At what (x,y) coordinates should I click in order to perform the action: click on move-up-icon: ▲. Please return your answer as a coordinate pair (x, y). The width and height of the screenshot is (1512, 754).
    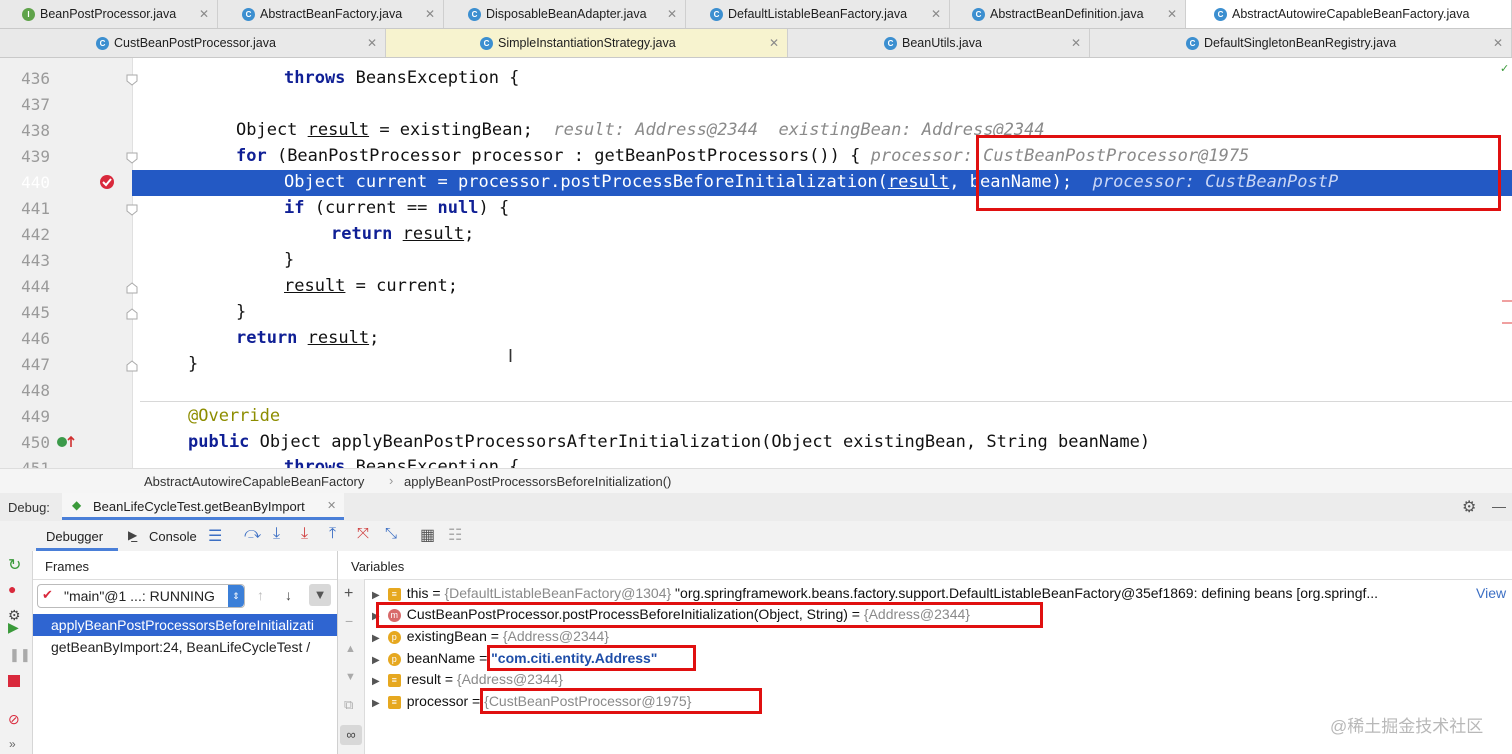
    Looking at the image, I should click on (350, 649).